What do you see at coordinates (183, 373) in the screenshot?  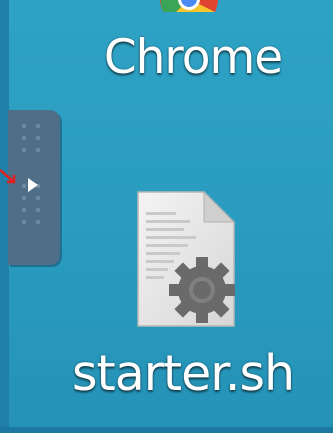 I see `starter-sh-label: starter.sh` at bounding box center [183, 373].